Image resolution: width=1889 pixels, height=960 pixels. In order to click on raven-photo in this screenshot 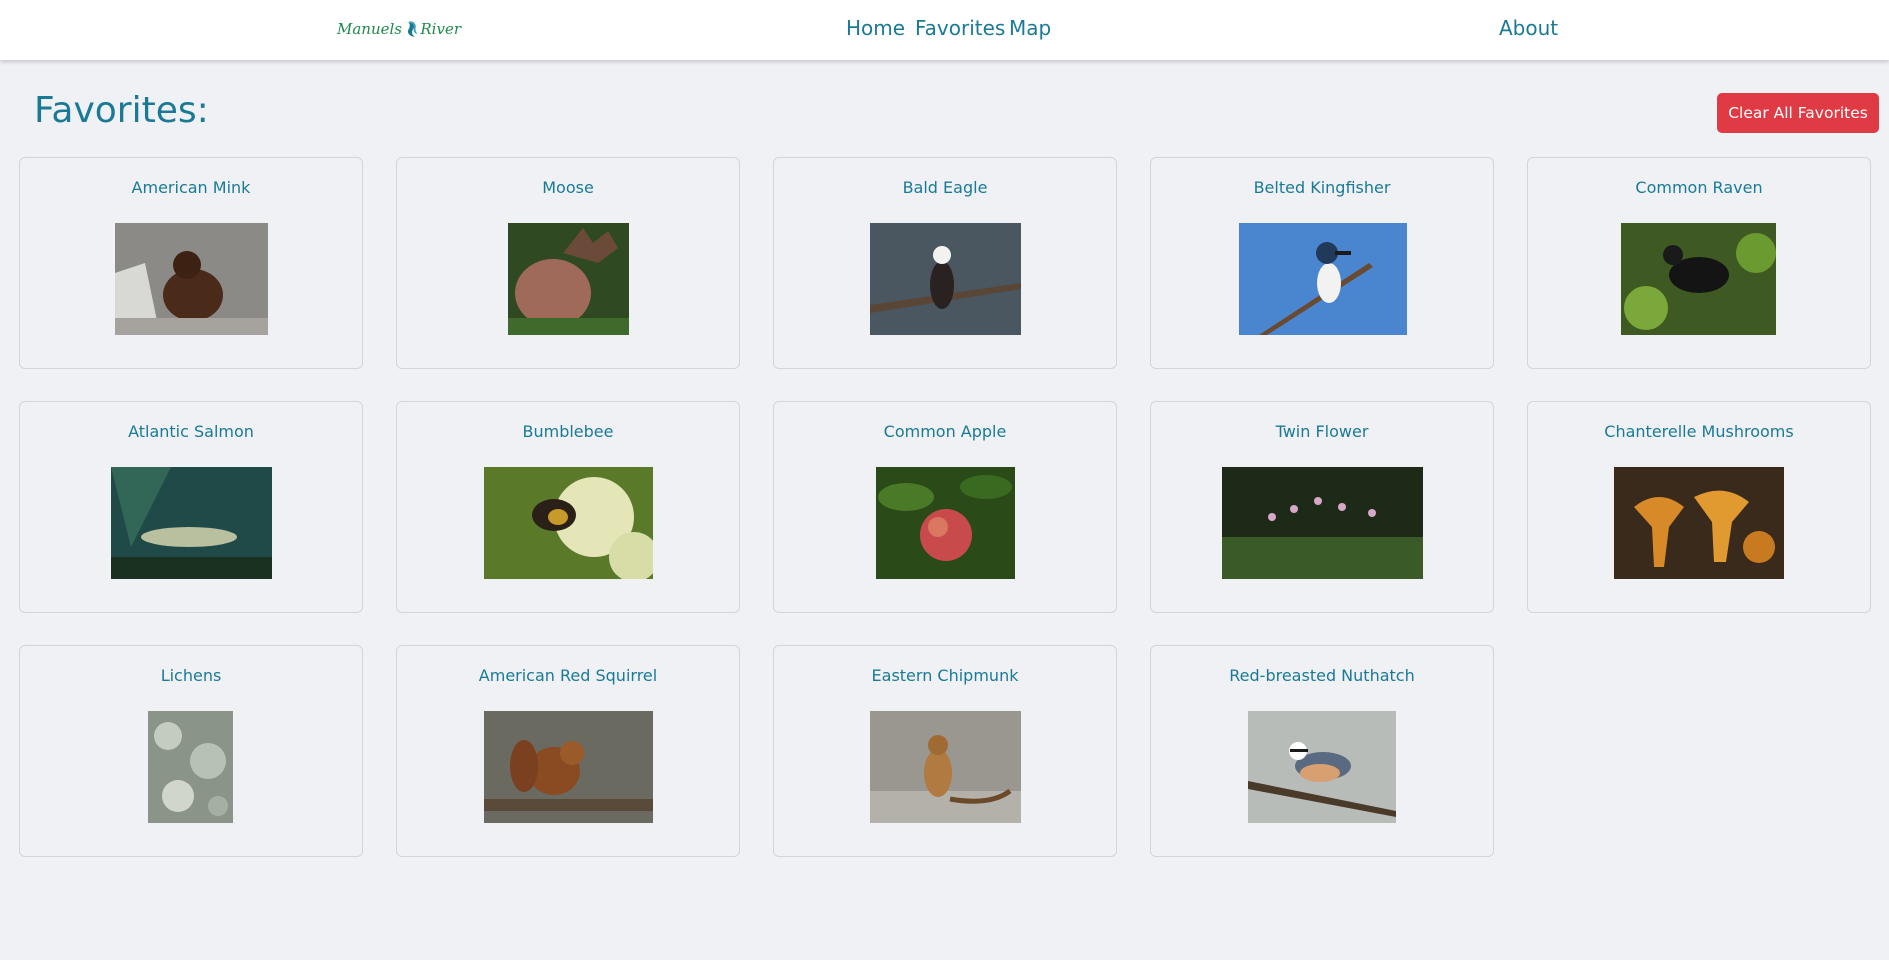, I will do `click(1698, 279)`.